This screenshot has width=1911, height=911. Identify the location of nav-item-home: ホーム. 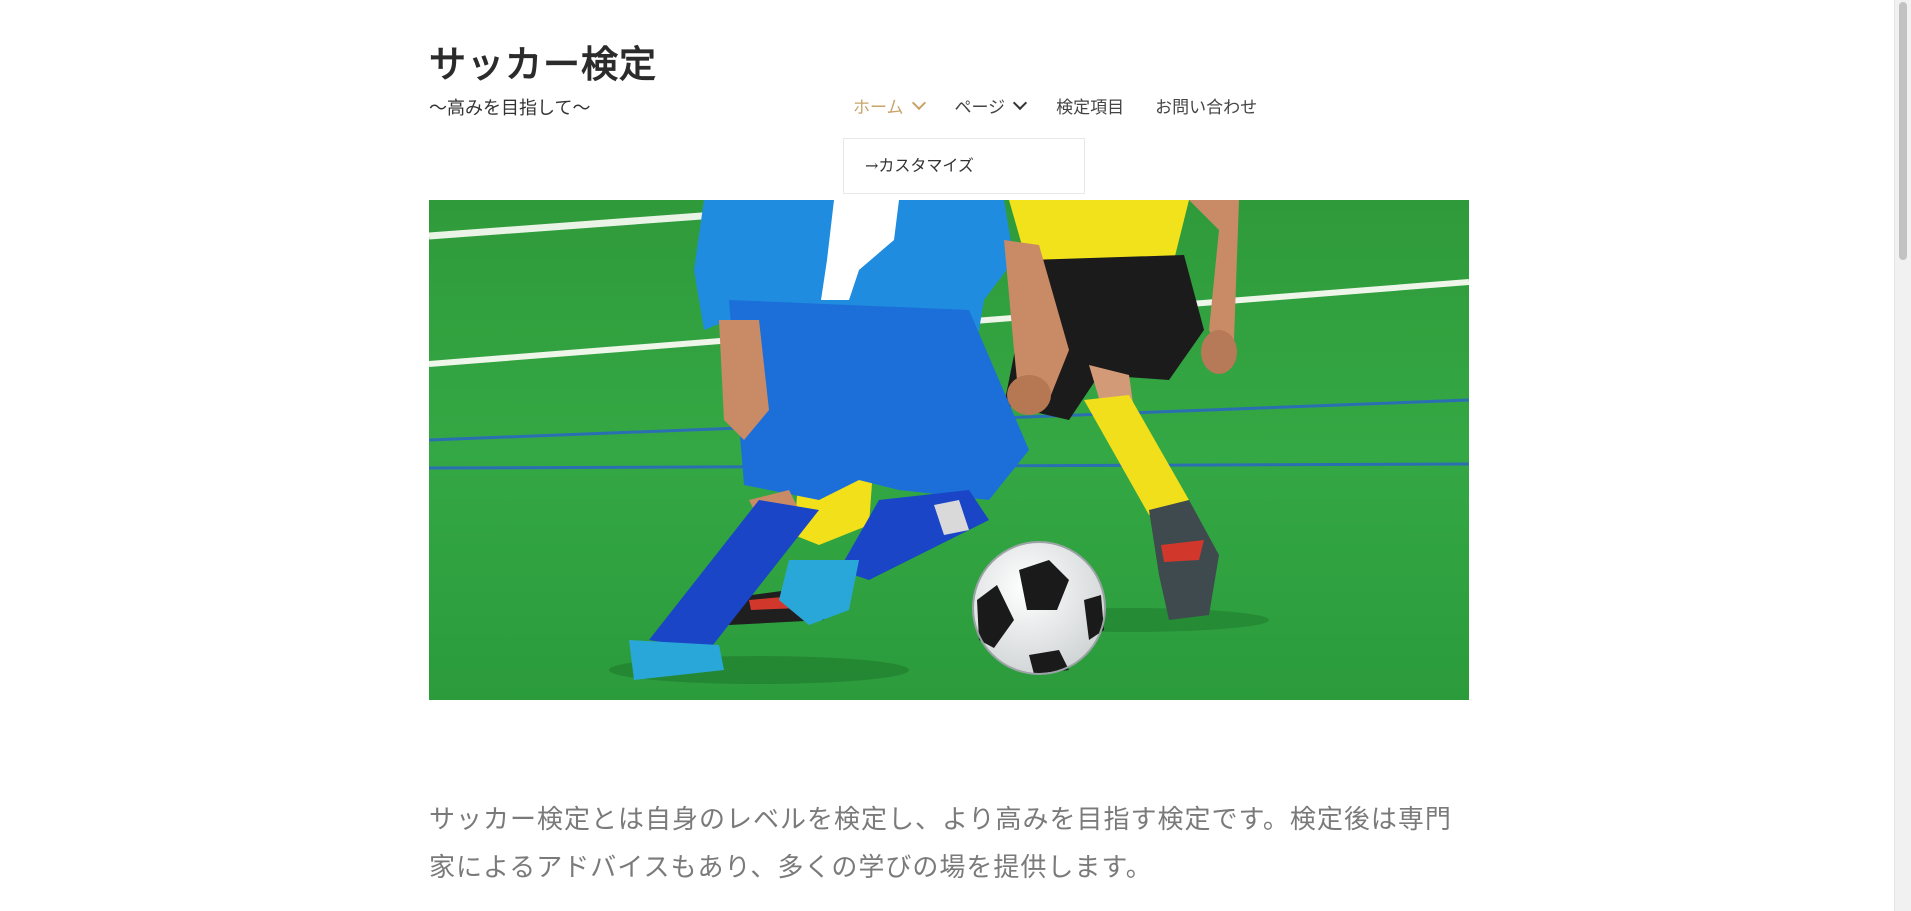
(889, 105).